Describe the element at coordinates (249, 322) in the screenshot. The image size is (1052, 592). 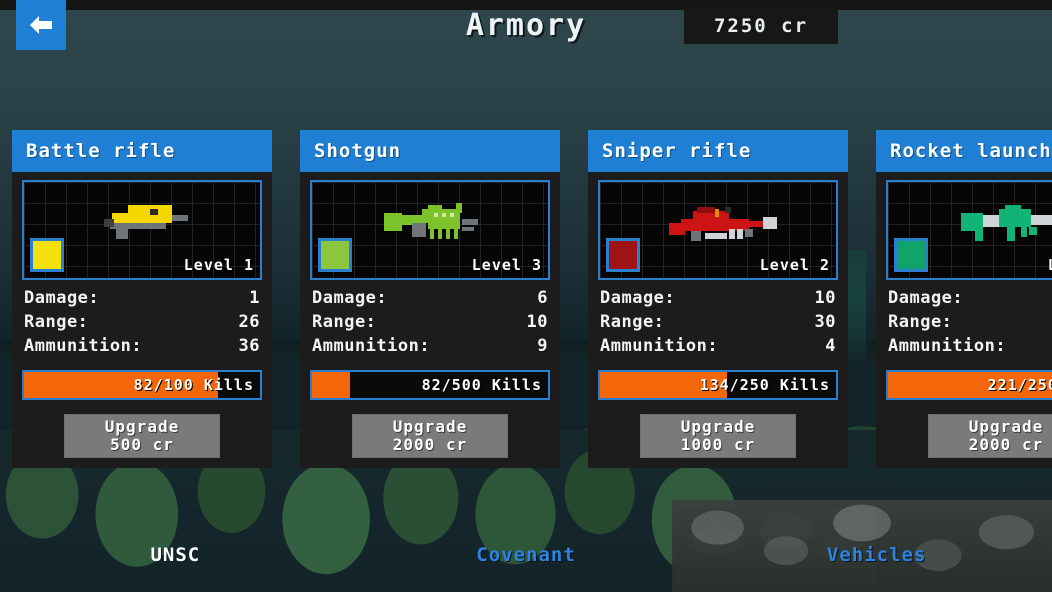
I see `stat-range-value: 26` at that location.